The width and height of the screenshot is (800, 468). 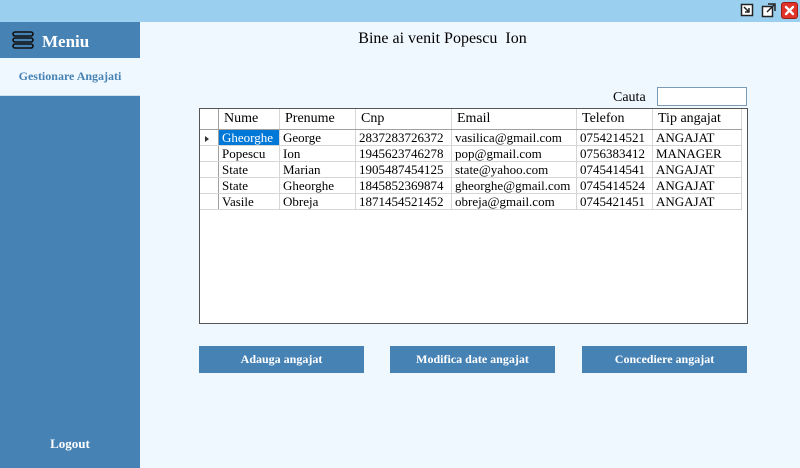 I want to click on title-bar, so click(x=400, y=11).